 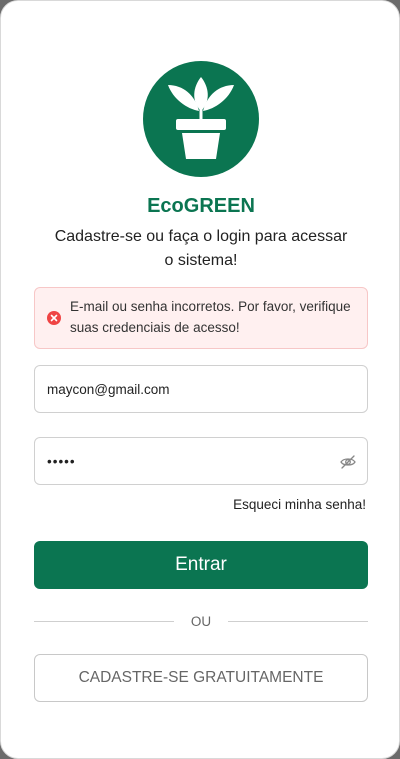 I want to click on plant-pot-icon, so click(x=201, y=119).